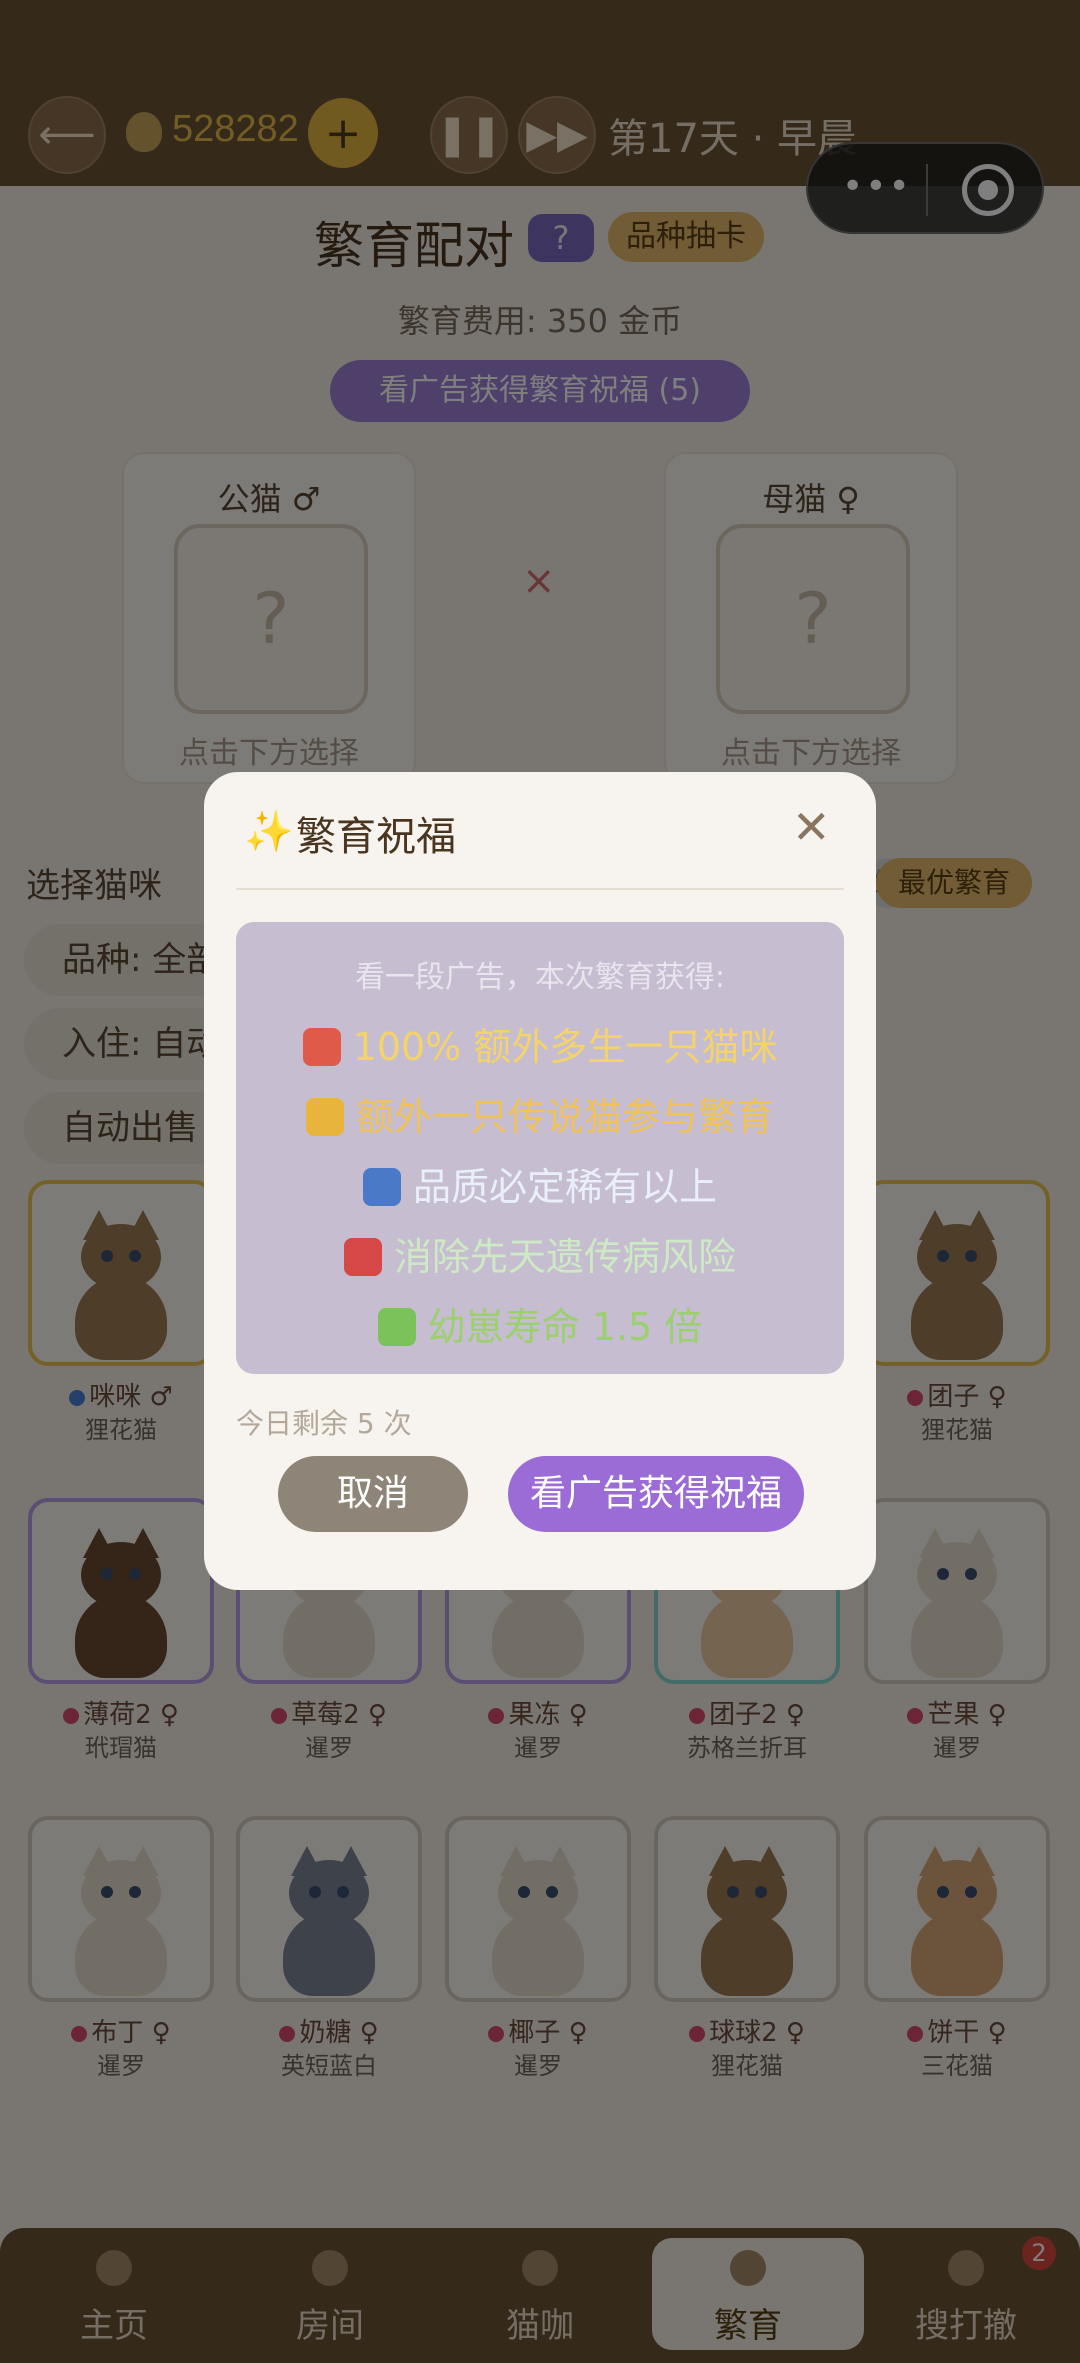  Describe the element at coordinates (540, 977) in the screenshot. I see `benefits-intro: 看一段广告，本次繁育获得:` at that location.